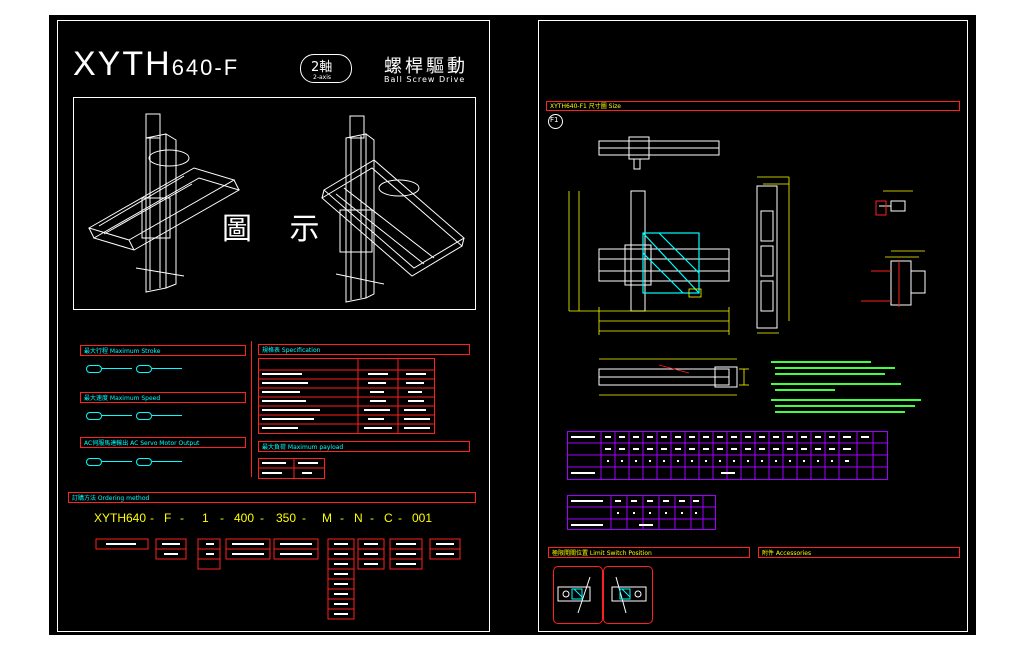 Image resolution: width=1026 pixels, height=652 pixels. Describe the element at coordinates (422, 518) in the screenshot. I see `code-serial: 001` at that location.